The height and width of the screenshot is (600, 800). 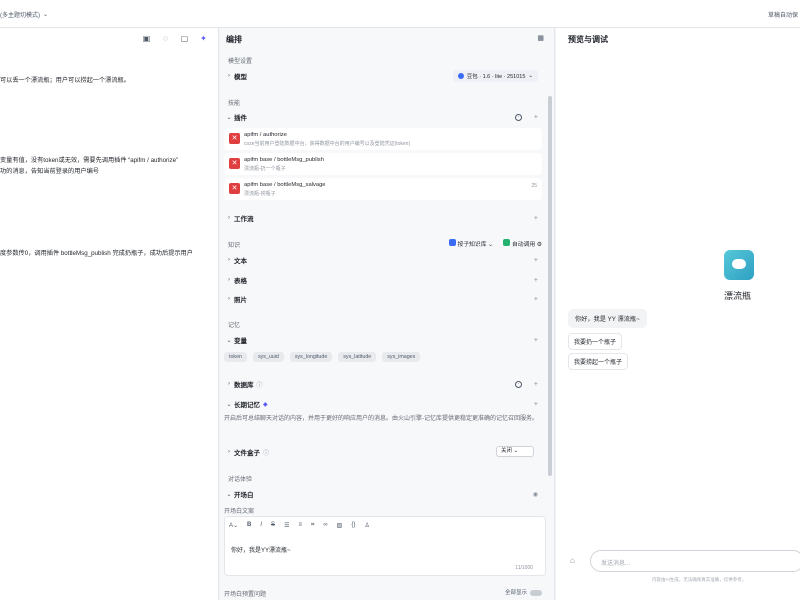 What do you see at coordinates (327, 144) in the screenshot?
I see `plugin-desc: coze当前用户登陆数据中台，获得数据中台的用户编号以及登陆凭证(token)` at bounding box center [327, 144].